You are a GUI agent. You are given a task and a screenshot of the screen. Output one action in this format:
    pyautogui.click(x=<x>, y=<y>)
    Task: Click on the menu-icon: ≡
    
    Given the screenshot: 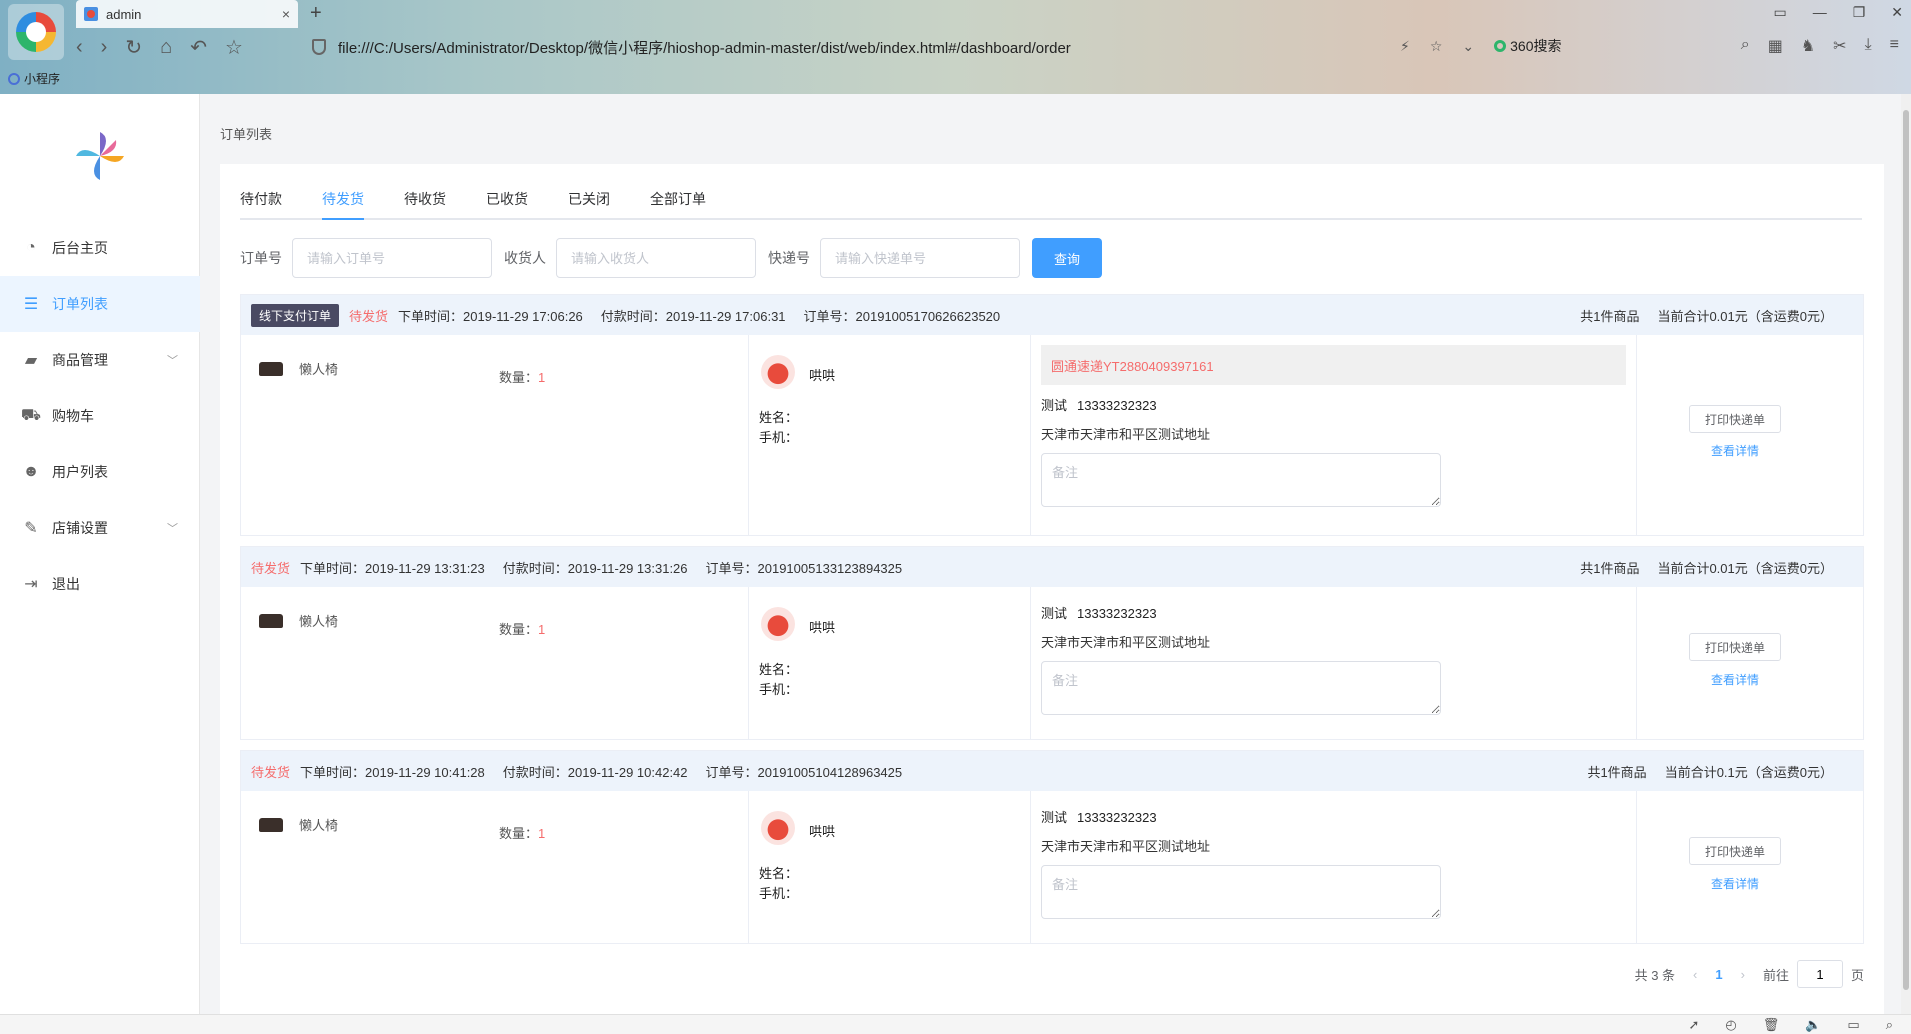 What is the action you would take?
    pyautogui.click(x=1894, y=46)
    